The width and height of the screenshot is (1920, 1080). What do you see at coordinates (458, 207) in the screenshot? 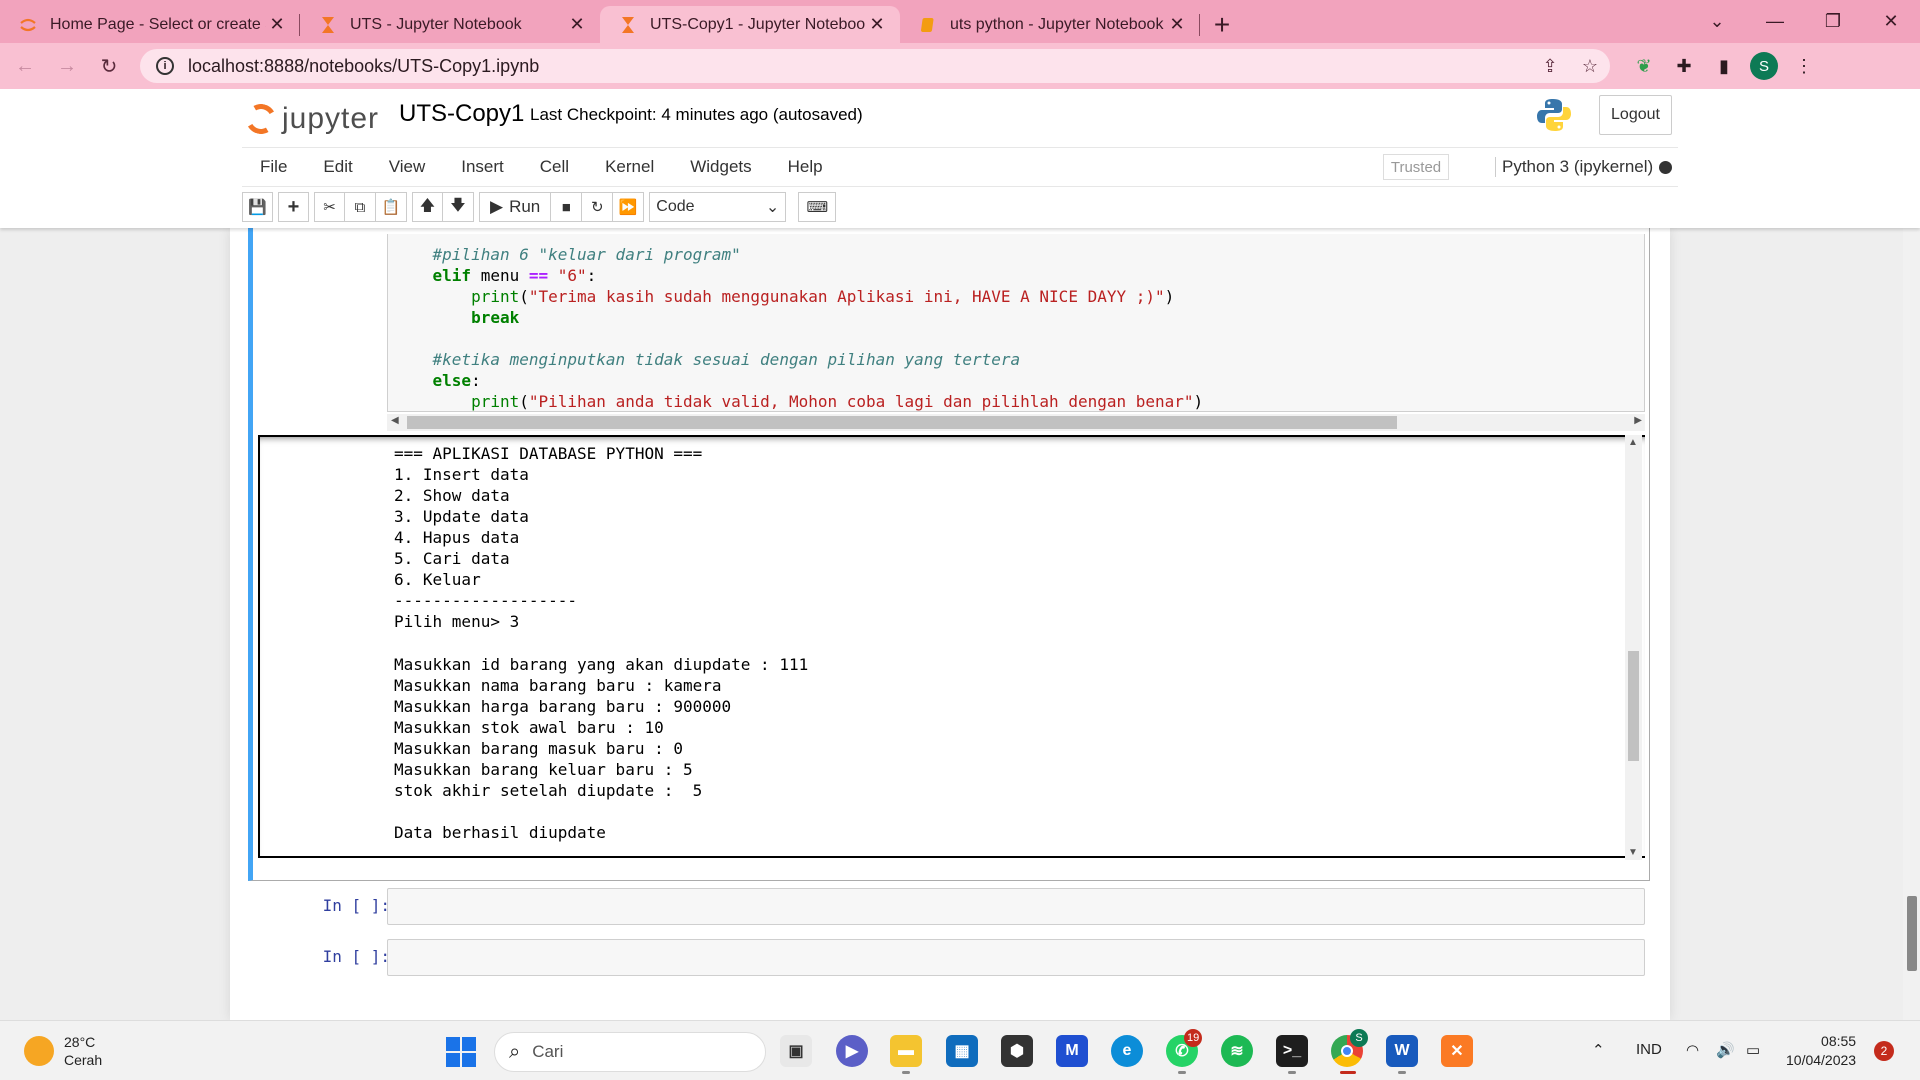
I see `move-down-icon: 🡇` at bounding box center [458, 207].